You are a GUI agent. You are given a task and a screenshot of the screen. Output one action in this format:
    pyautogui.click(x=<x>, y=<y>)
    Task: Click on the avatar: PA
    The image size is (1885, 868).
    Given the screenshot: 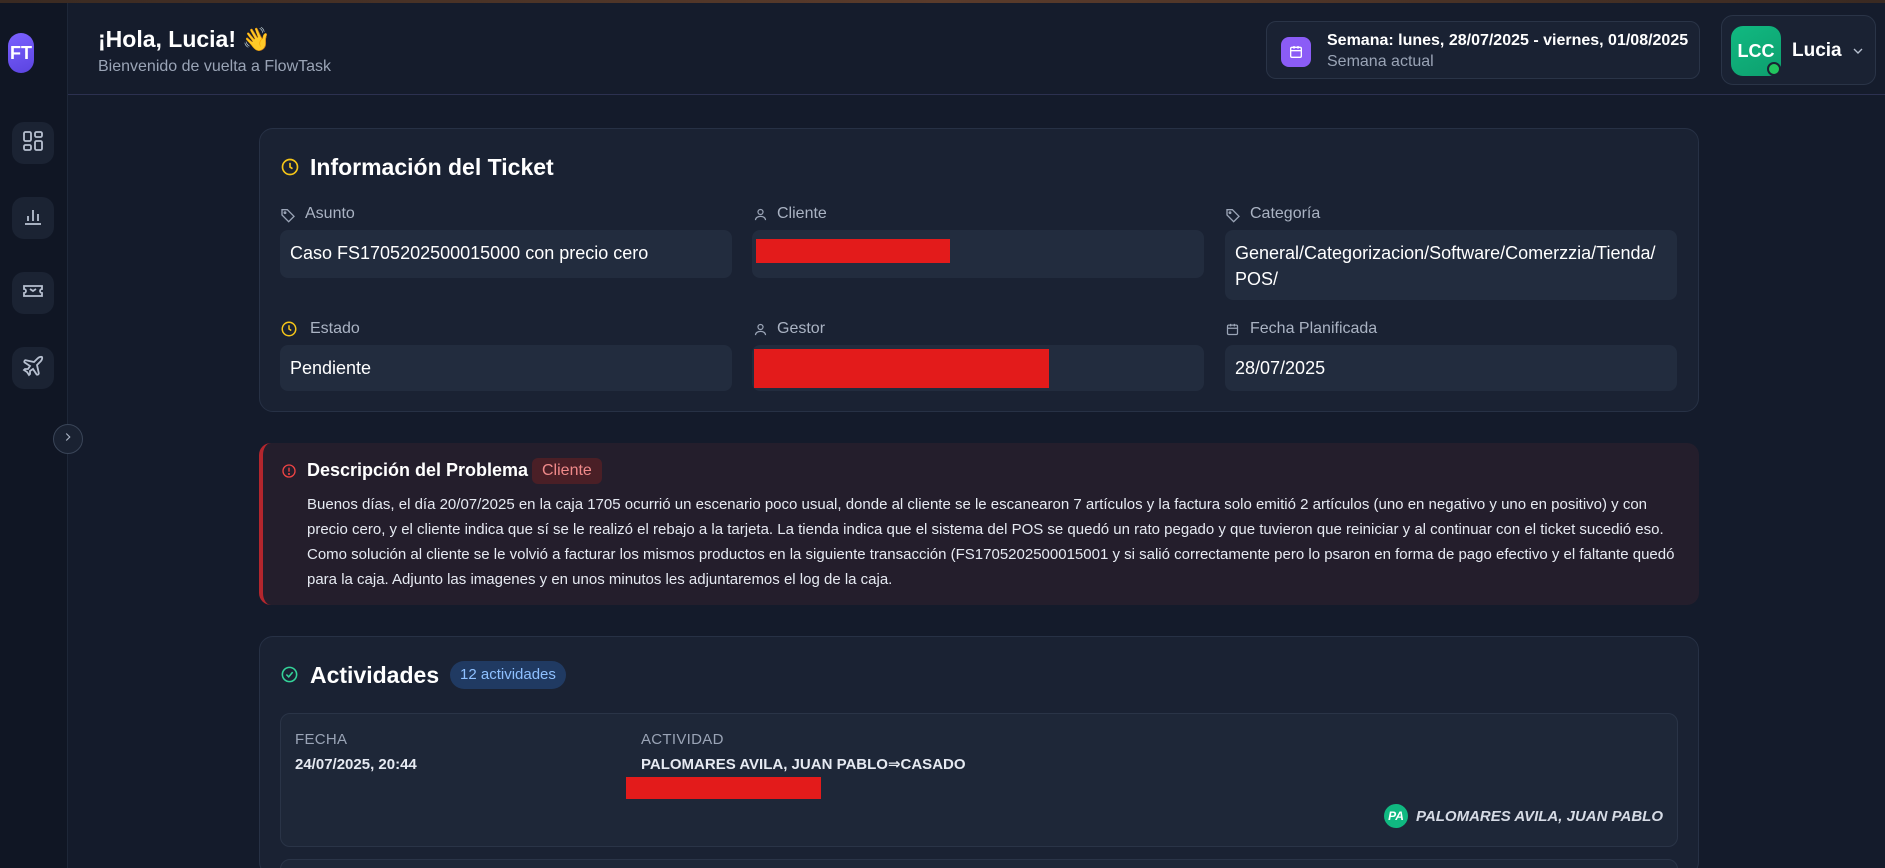 What is the action you would take?
    pyautogui.click(x=1396, y=816)
    